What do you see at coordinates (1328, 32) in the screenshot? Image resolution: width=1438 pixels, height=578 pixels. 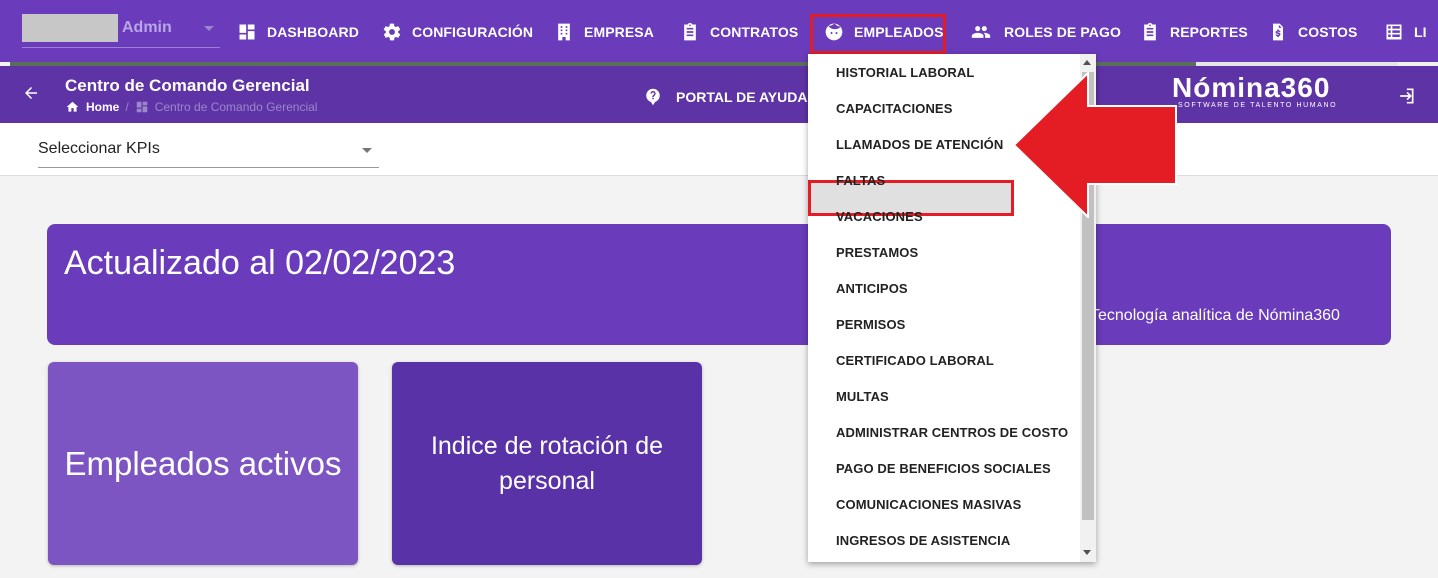 I see `nav-costos-label: COSTOS` at bounding box center [1328, 32].